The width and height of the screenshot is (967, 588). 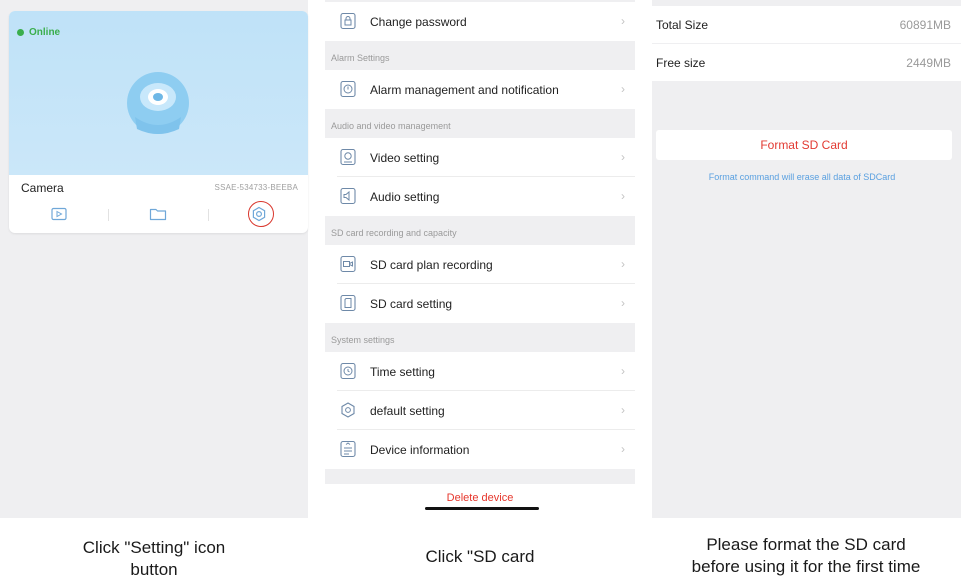 I want to click on settings-row-label: Time setting, so click(x=402, y=372).